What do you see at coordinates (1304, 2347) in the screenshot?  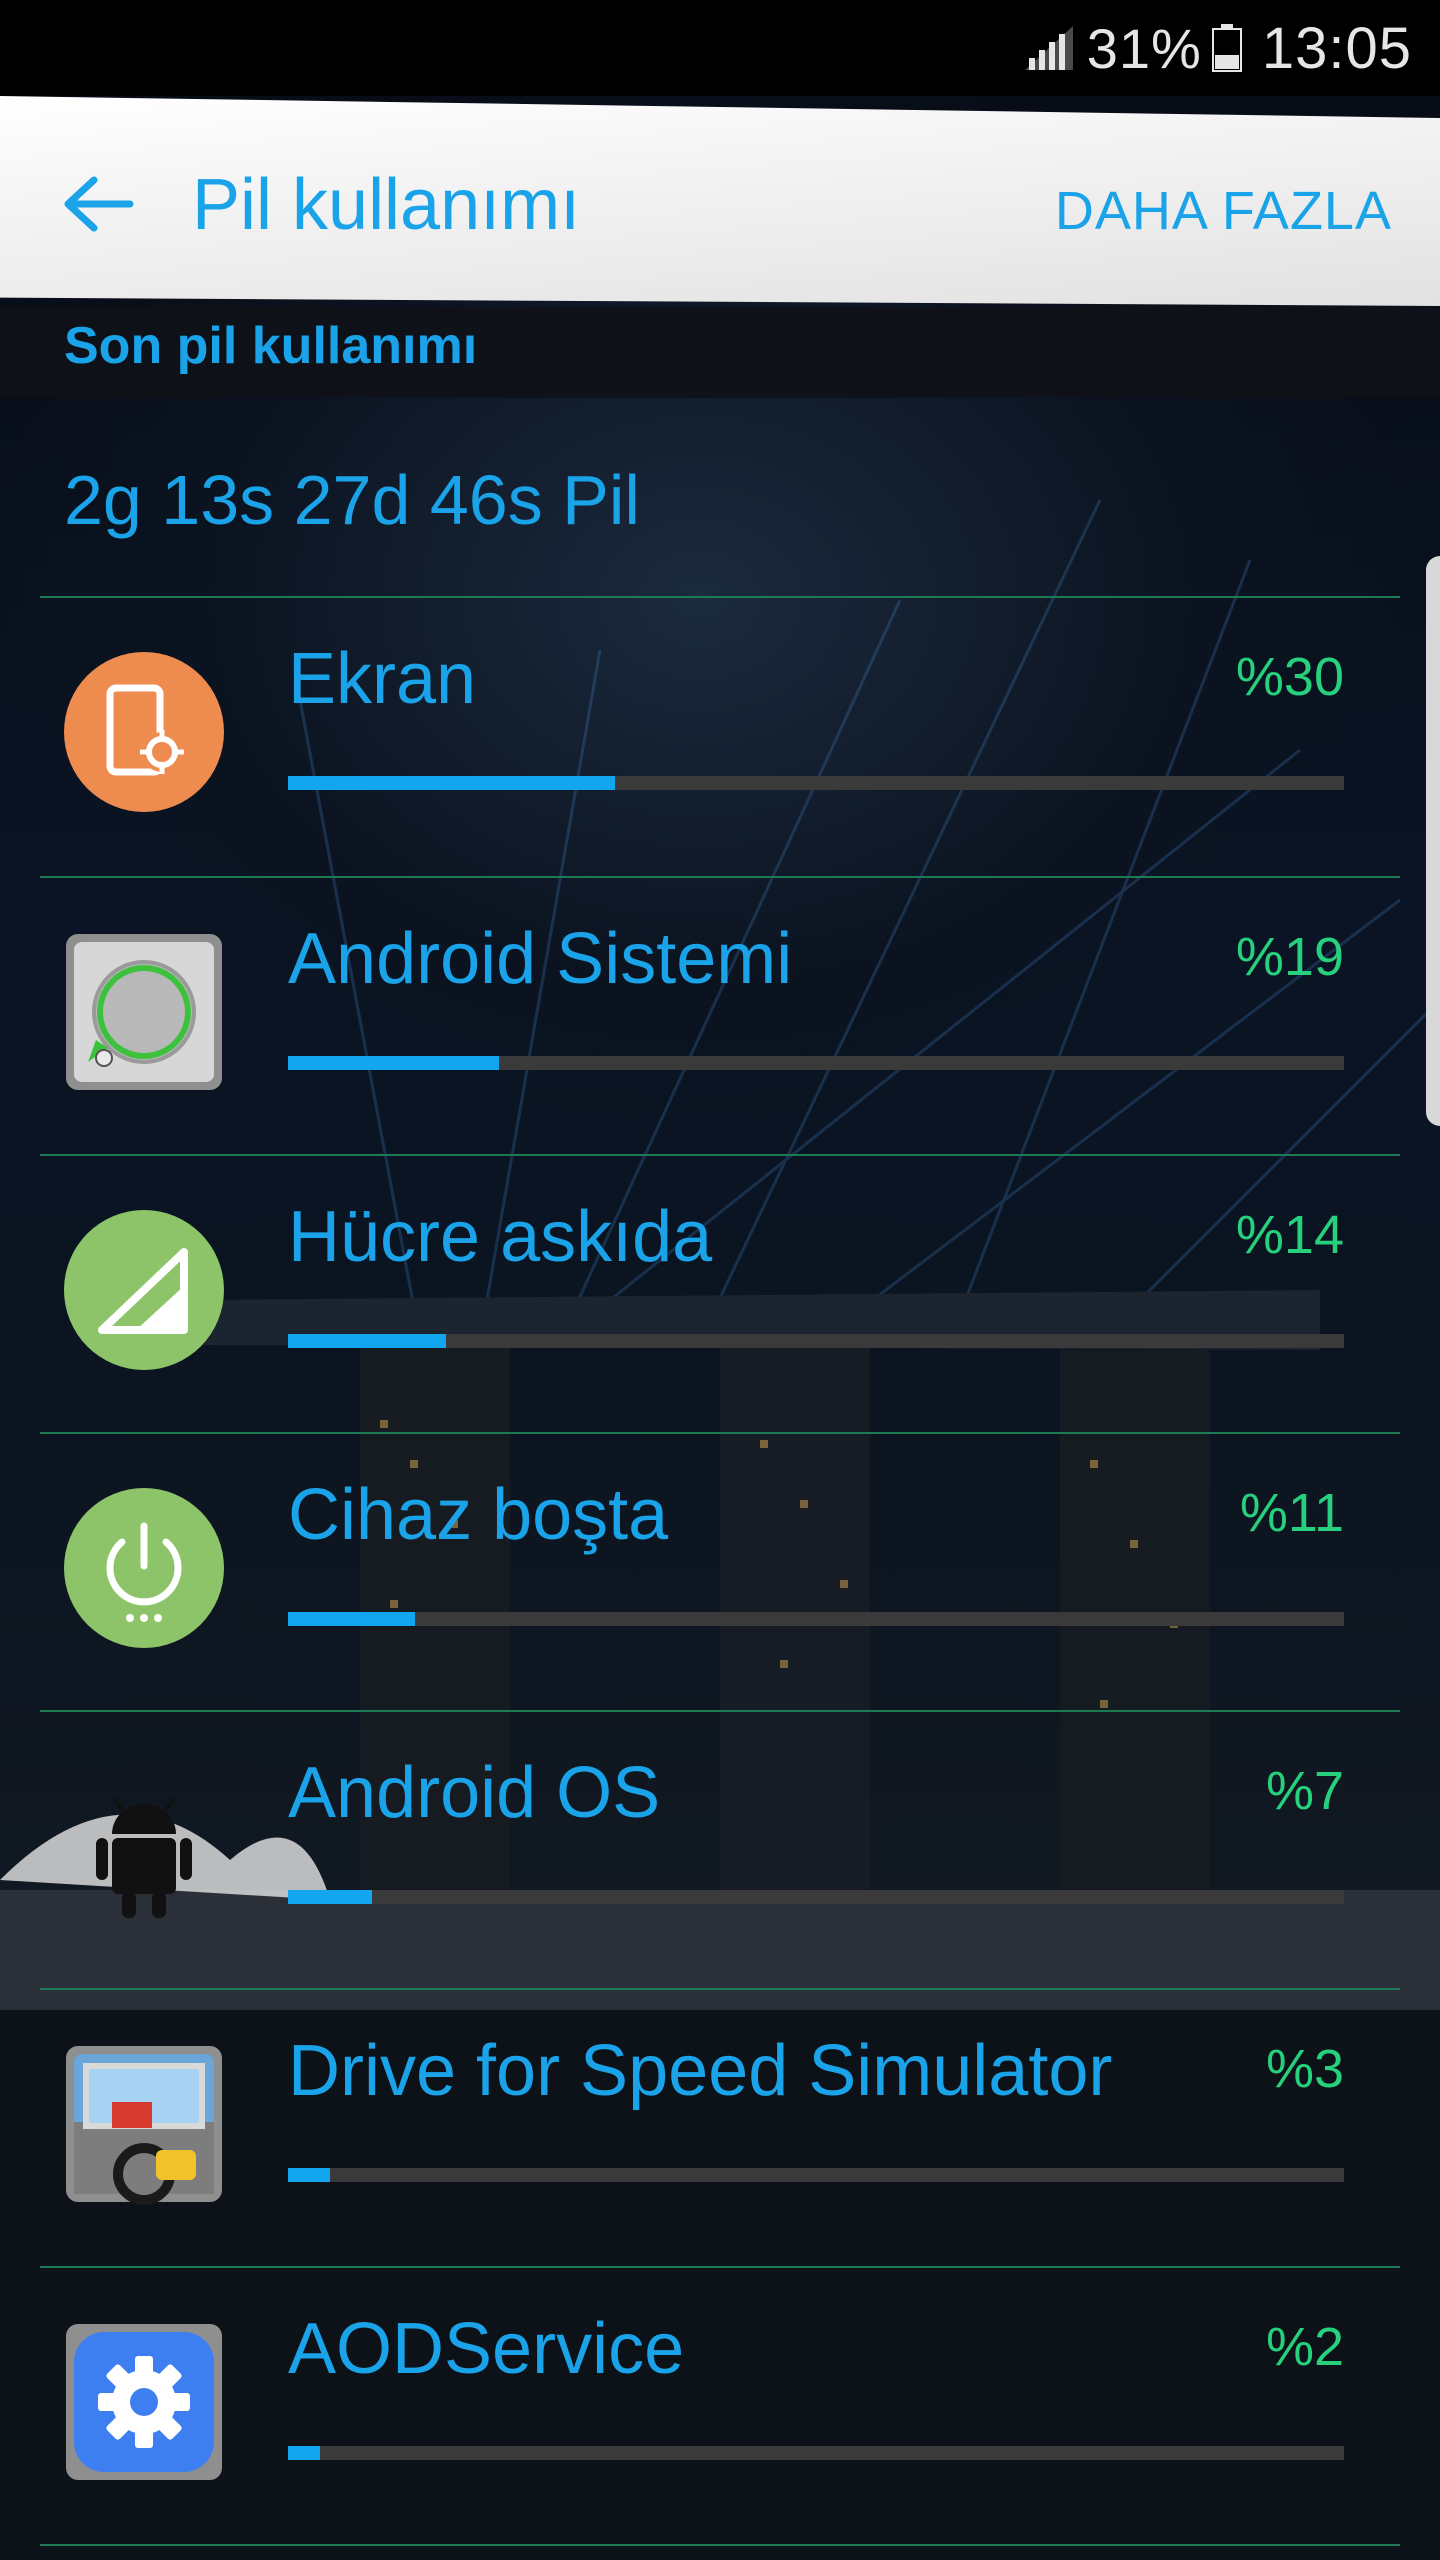 I see `usage-percent: %2` at bounding box center [1304, 2347].